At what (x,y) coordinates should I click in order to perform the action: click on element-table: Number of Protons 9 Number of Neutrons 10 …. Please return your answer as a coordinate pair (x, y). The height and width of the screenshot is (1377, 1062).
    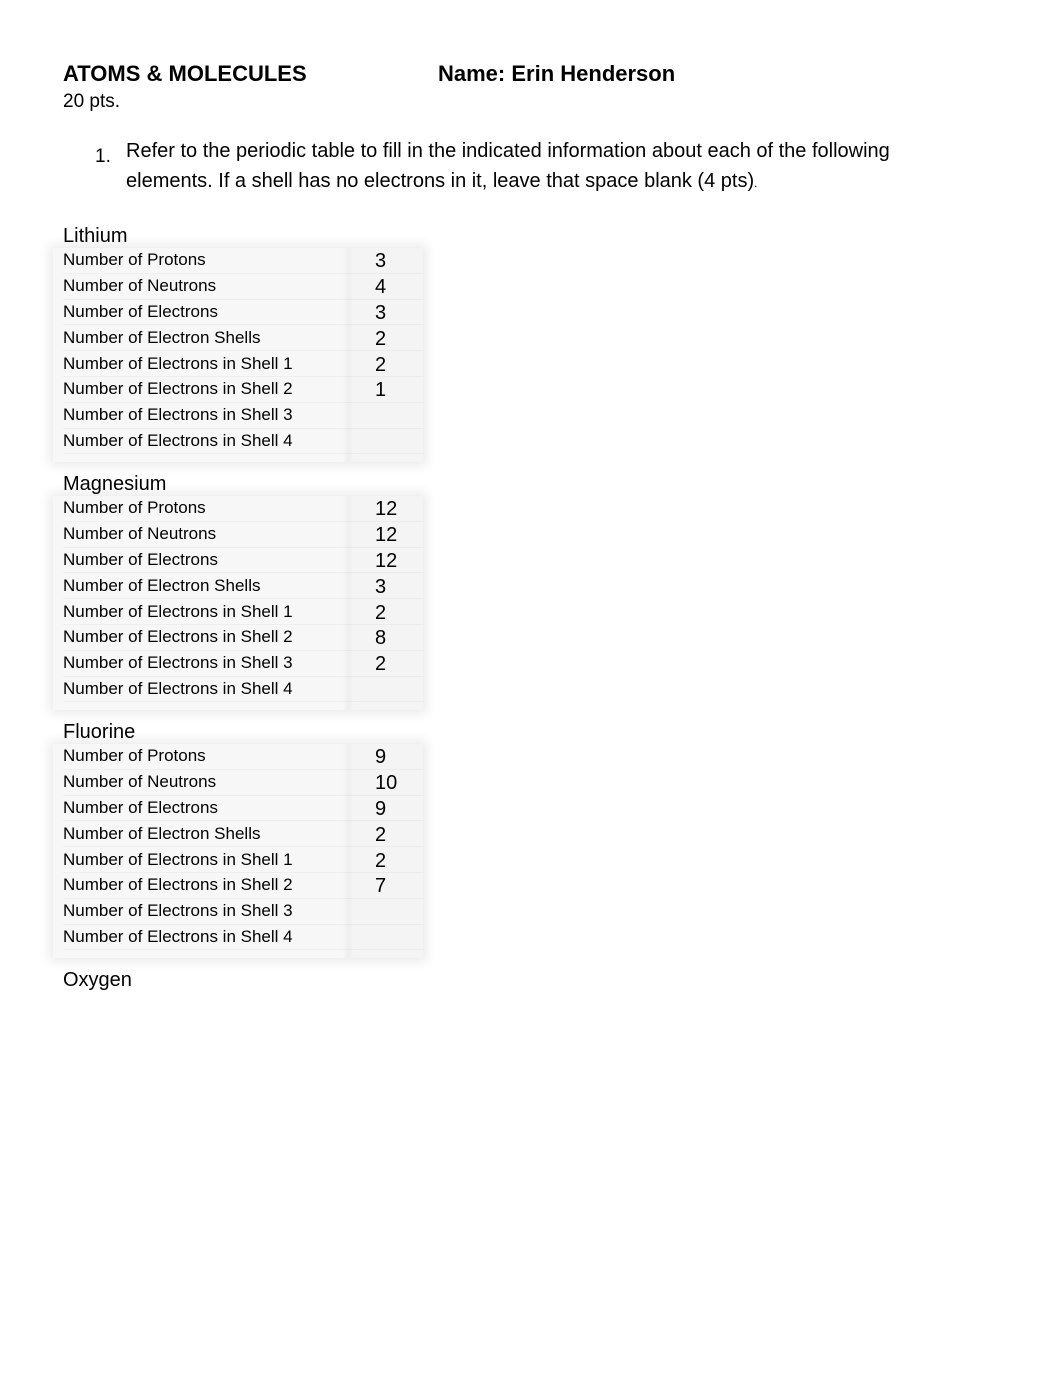
    Looking at the image, I should click on (238, 851).